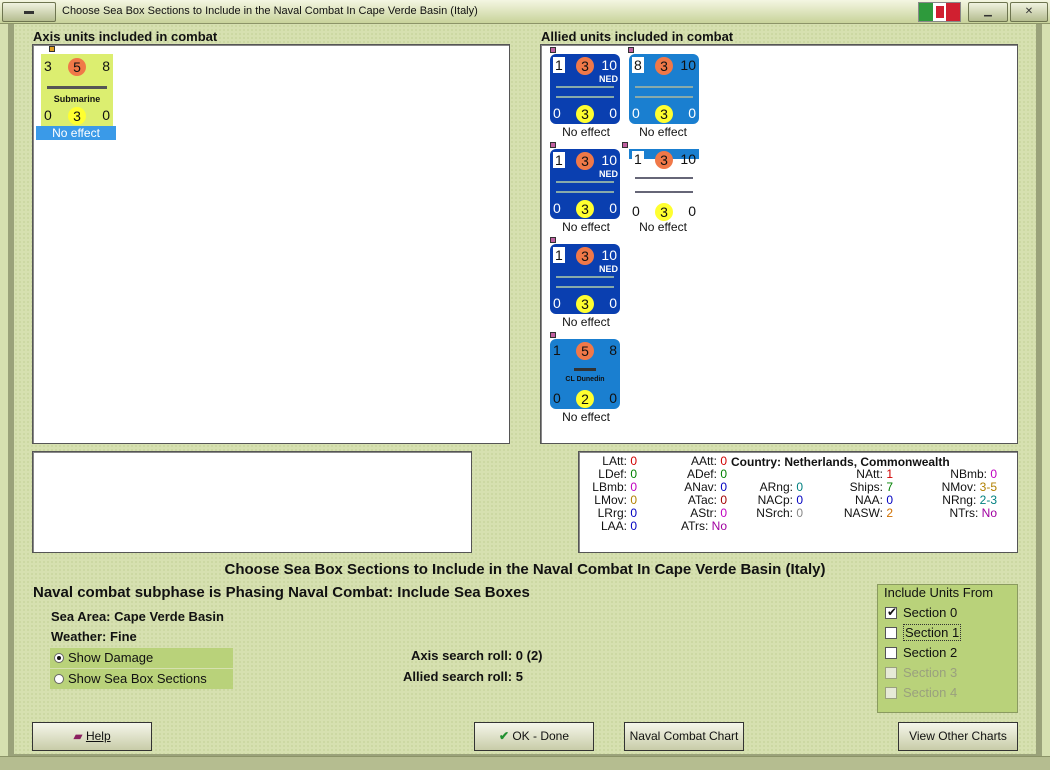 The height and width of the screenshot is (770, 1050). What do you see at coordinates (719, 526) in the screenshot?
I see `stat-value: No` at bounding box center [719, 526].